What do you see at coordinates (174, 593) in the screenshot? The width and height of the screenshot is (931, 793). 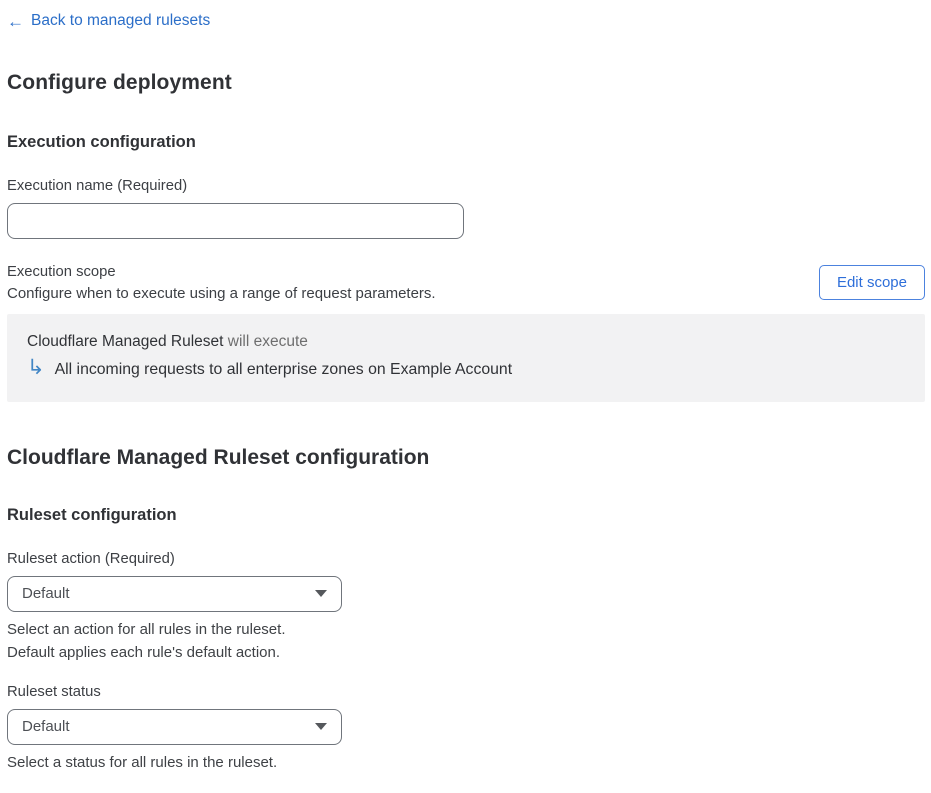 I see `ruleset-action-select: Default` at bounding box center [174, 593].